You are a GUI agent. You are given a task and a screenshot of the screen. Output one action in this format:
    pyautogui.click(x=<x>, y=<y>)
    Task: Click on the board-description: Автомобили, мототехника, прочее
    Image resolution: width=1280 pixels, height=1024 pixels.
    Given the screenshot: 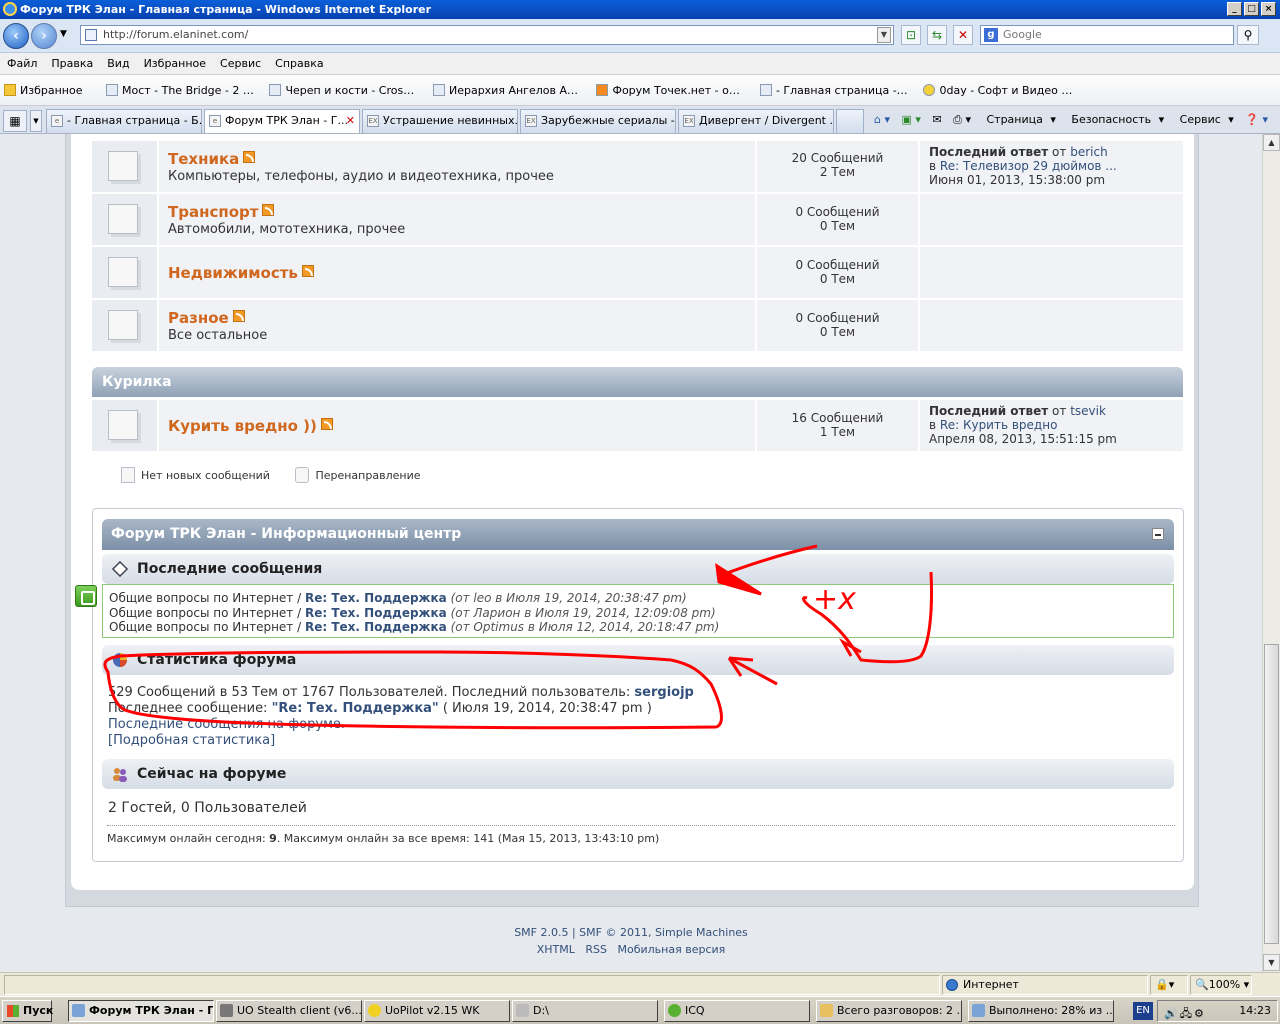 What is the action you would take?
    pyautogui.click(x=287, y=229)
    